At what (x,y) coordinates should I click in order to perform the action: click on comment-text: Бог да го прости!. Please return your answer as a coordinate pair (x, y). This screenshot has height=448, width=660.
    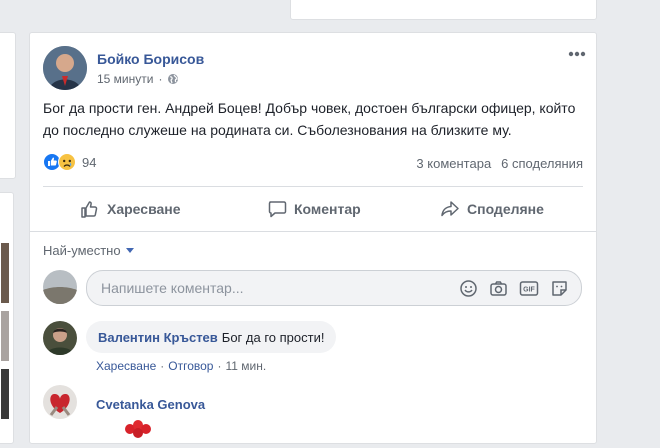
    Looking at the image, I should click on (273, 337).